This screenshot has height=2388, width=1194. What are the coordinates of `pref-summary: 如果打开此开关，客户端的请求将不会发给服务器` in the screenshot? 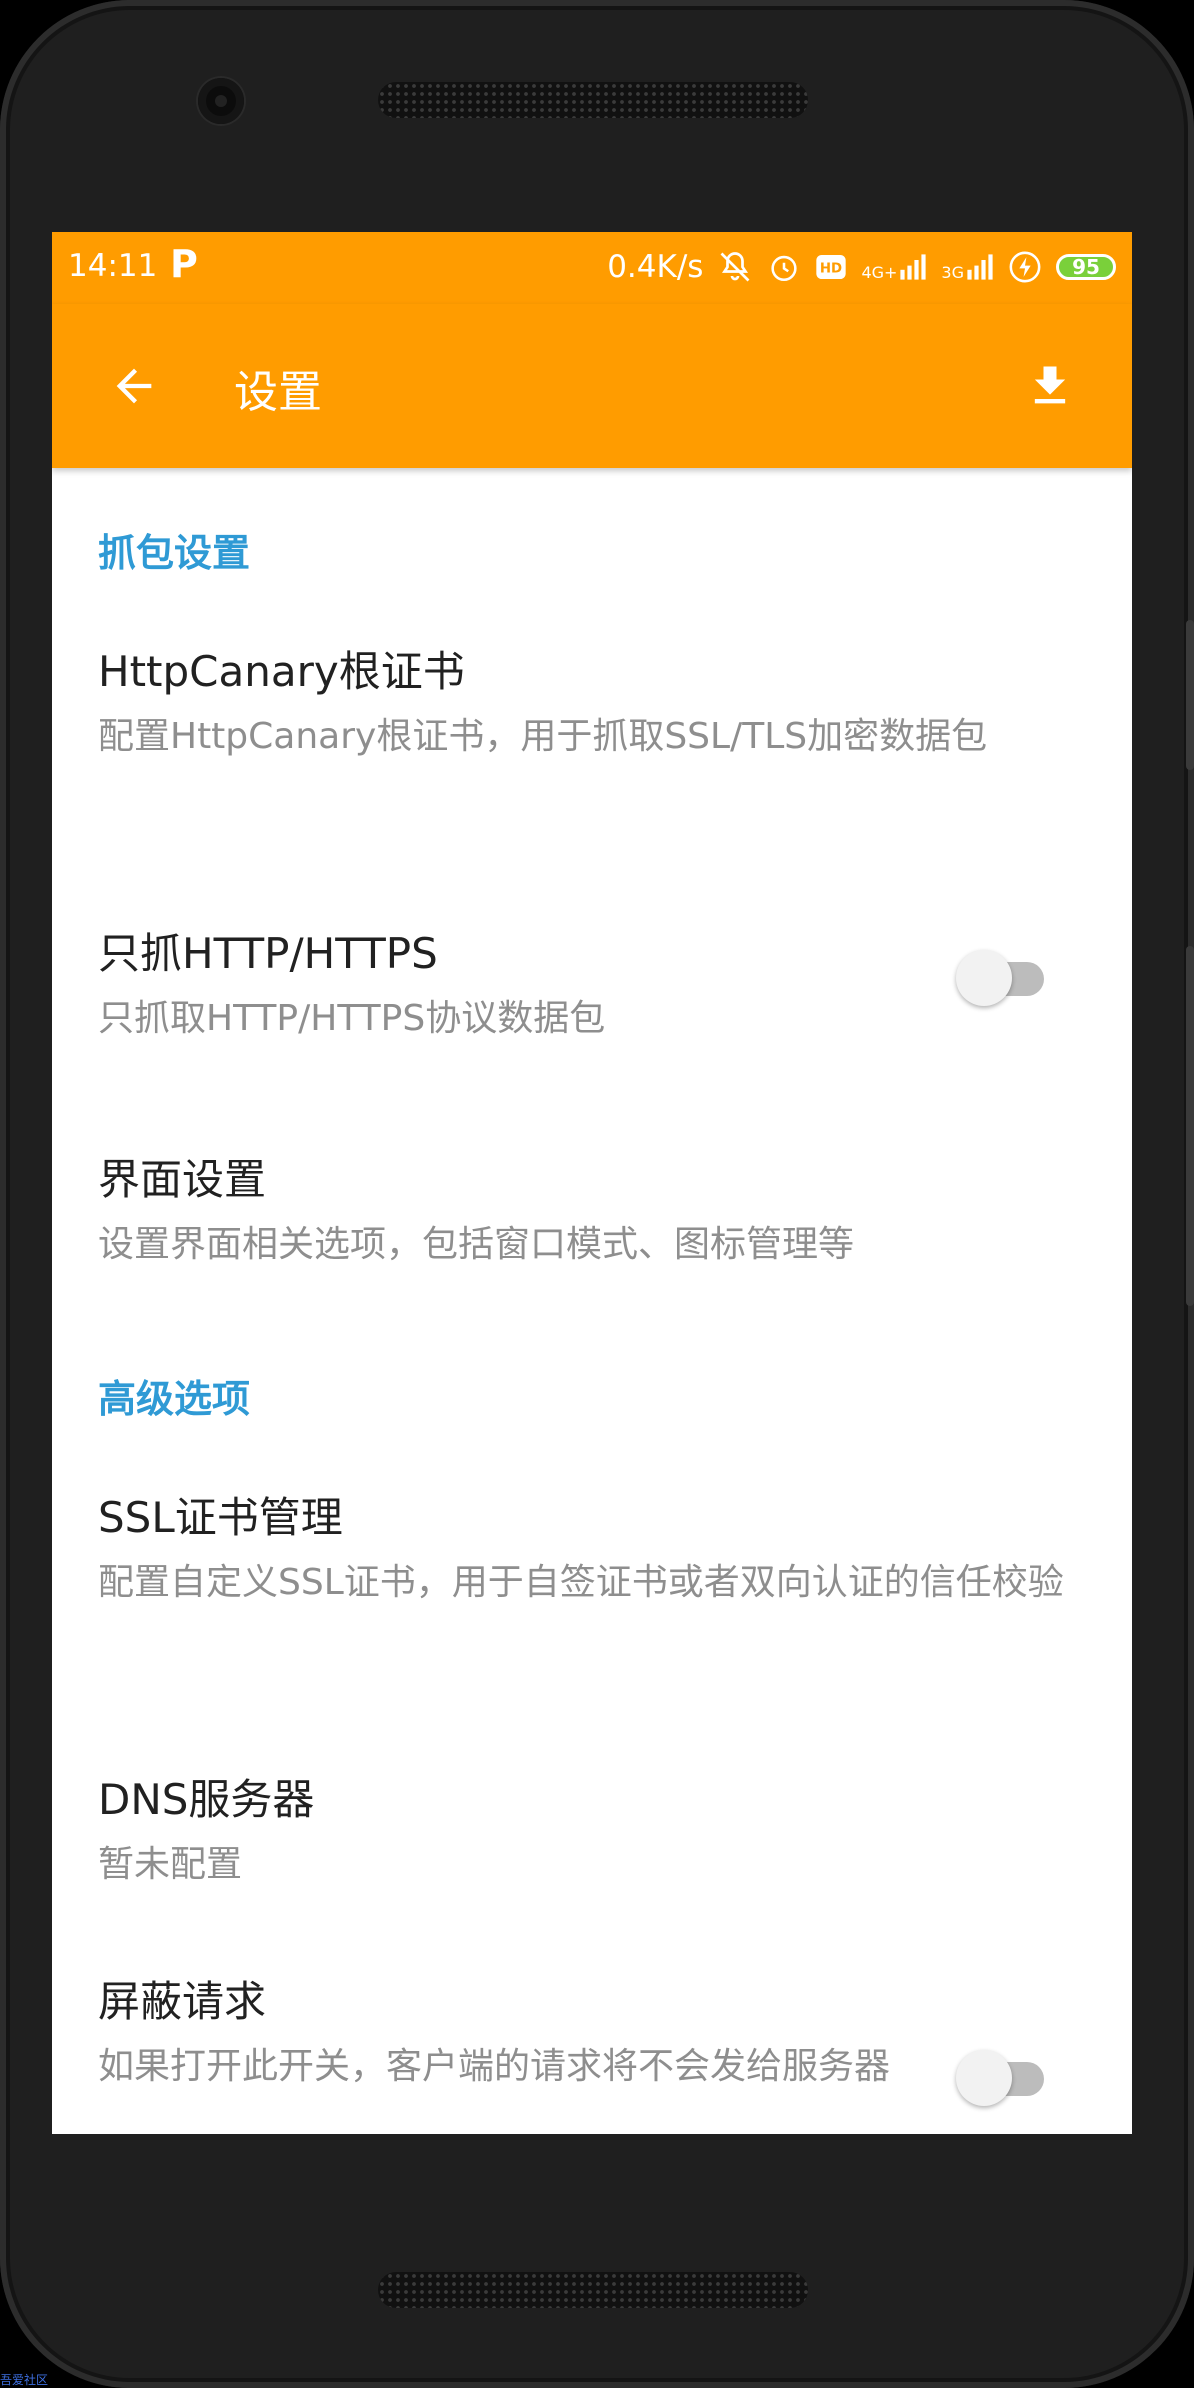 It's located at (494, 2066).